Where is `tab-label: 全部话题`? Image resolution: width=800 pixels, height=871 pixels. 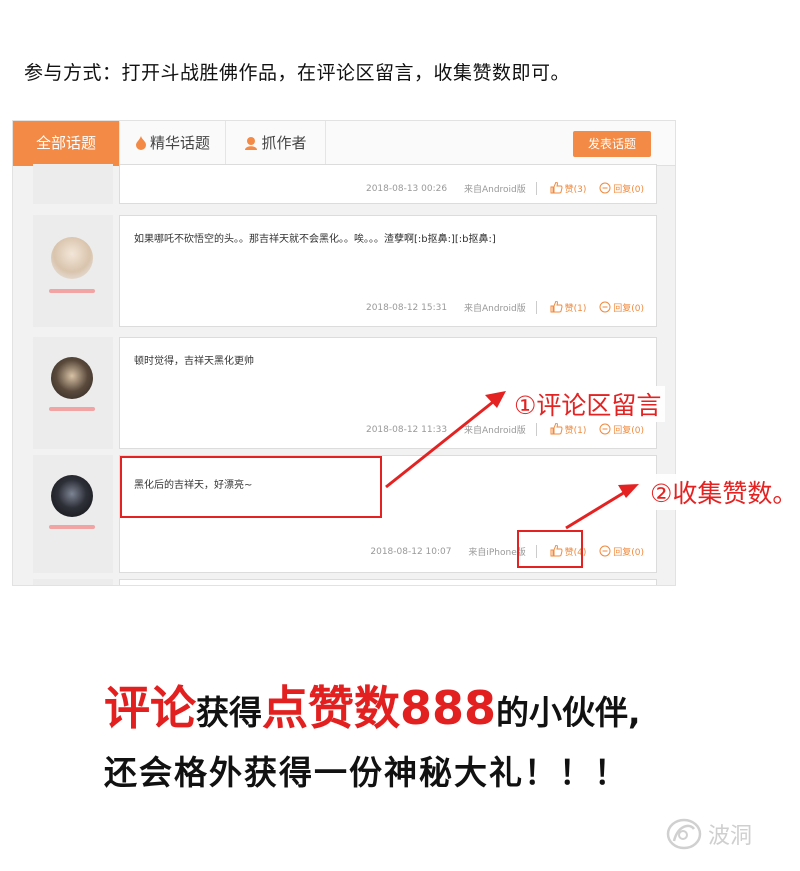
tab-label: 全部话题 is located at coordinates (65, 143).